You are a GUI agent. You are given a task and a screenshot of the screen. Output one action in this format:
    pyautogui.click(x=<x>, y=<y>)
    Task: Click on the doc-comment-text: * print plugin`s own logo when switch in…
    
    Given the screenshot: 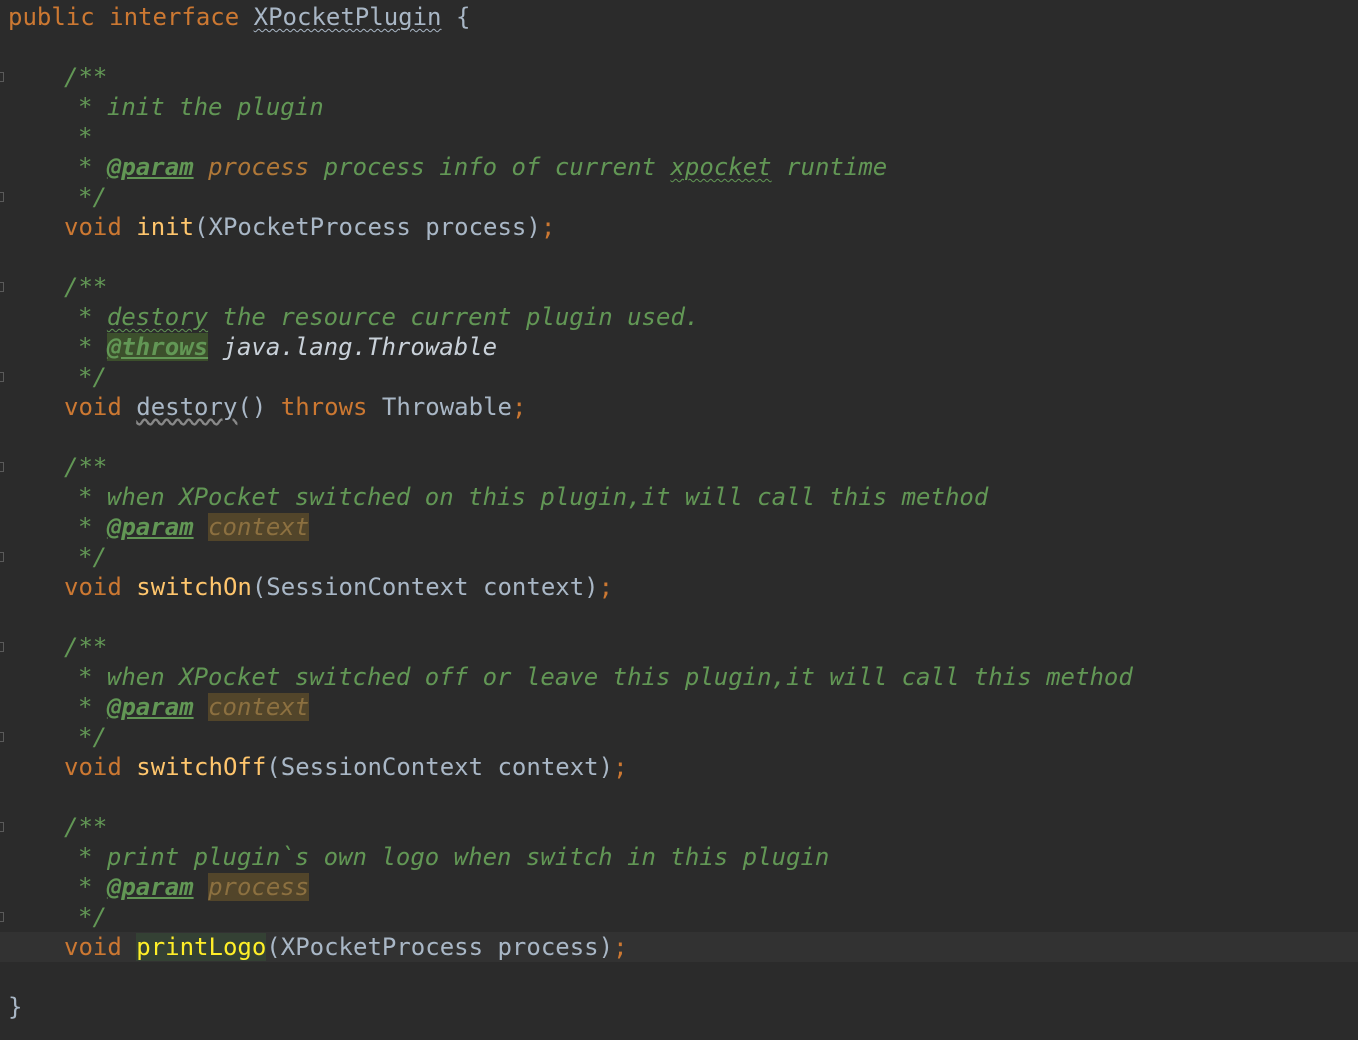 What is the action you would take?
    pyautogui.click(x=454, y=857)
    